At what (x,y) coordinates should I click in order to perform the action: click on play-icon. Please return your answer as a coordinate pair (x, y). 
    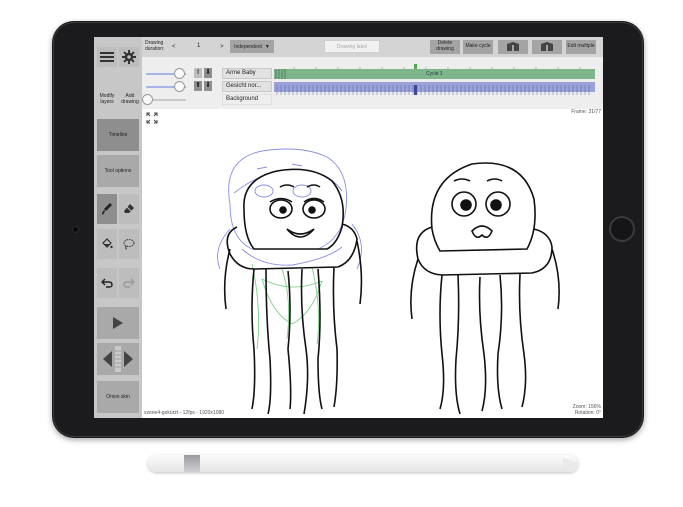
    Looking at the image, I should click on (118, 323).